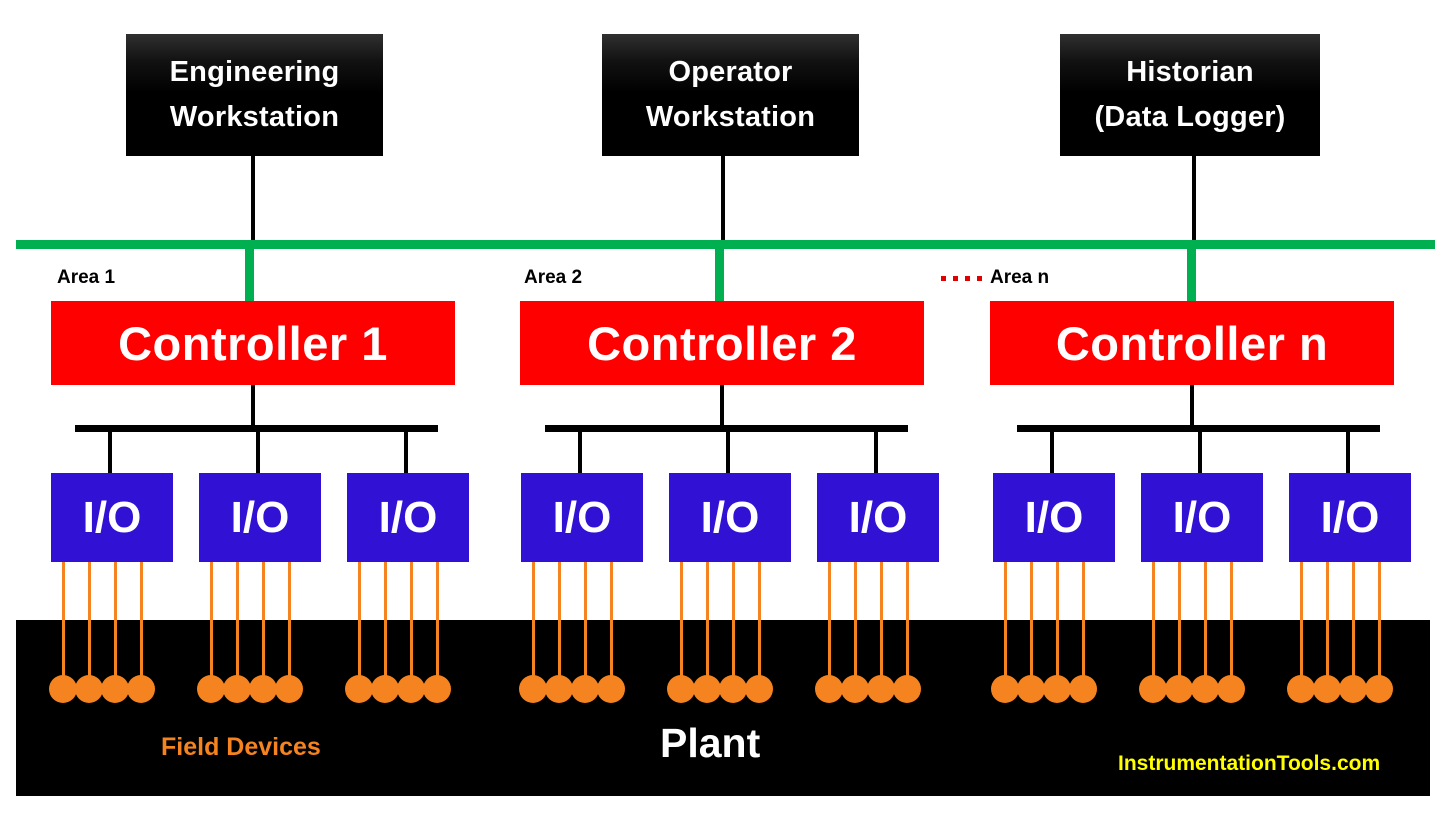 The height and width of the screenshot is (821, 1451). Describe the element at coordinates (730, 95) in the screenshot. I see `workstation-box-operator-workstation: Operator Workstation` at that location.